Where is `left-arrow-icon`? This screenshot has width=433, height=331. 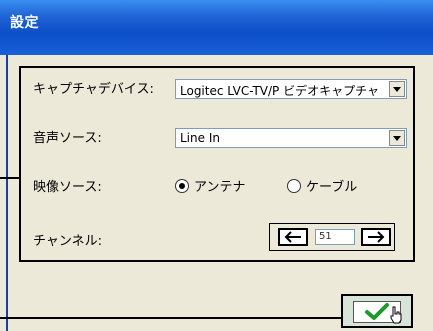
left-arrow-icon is located at coordinates (292, 237).